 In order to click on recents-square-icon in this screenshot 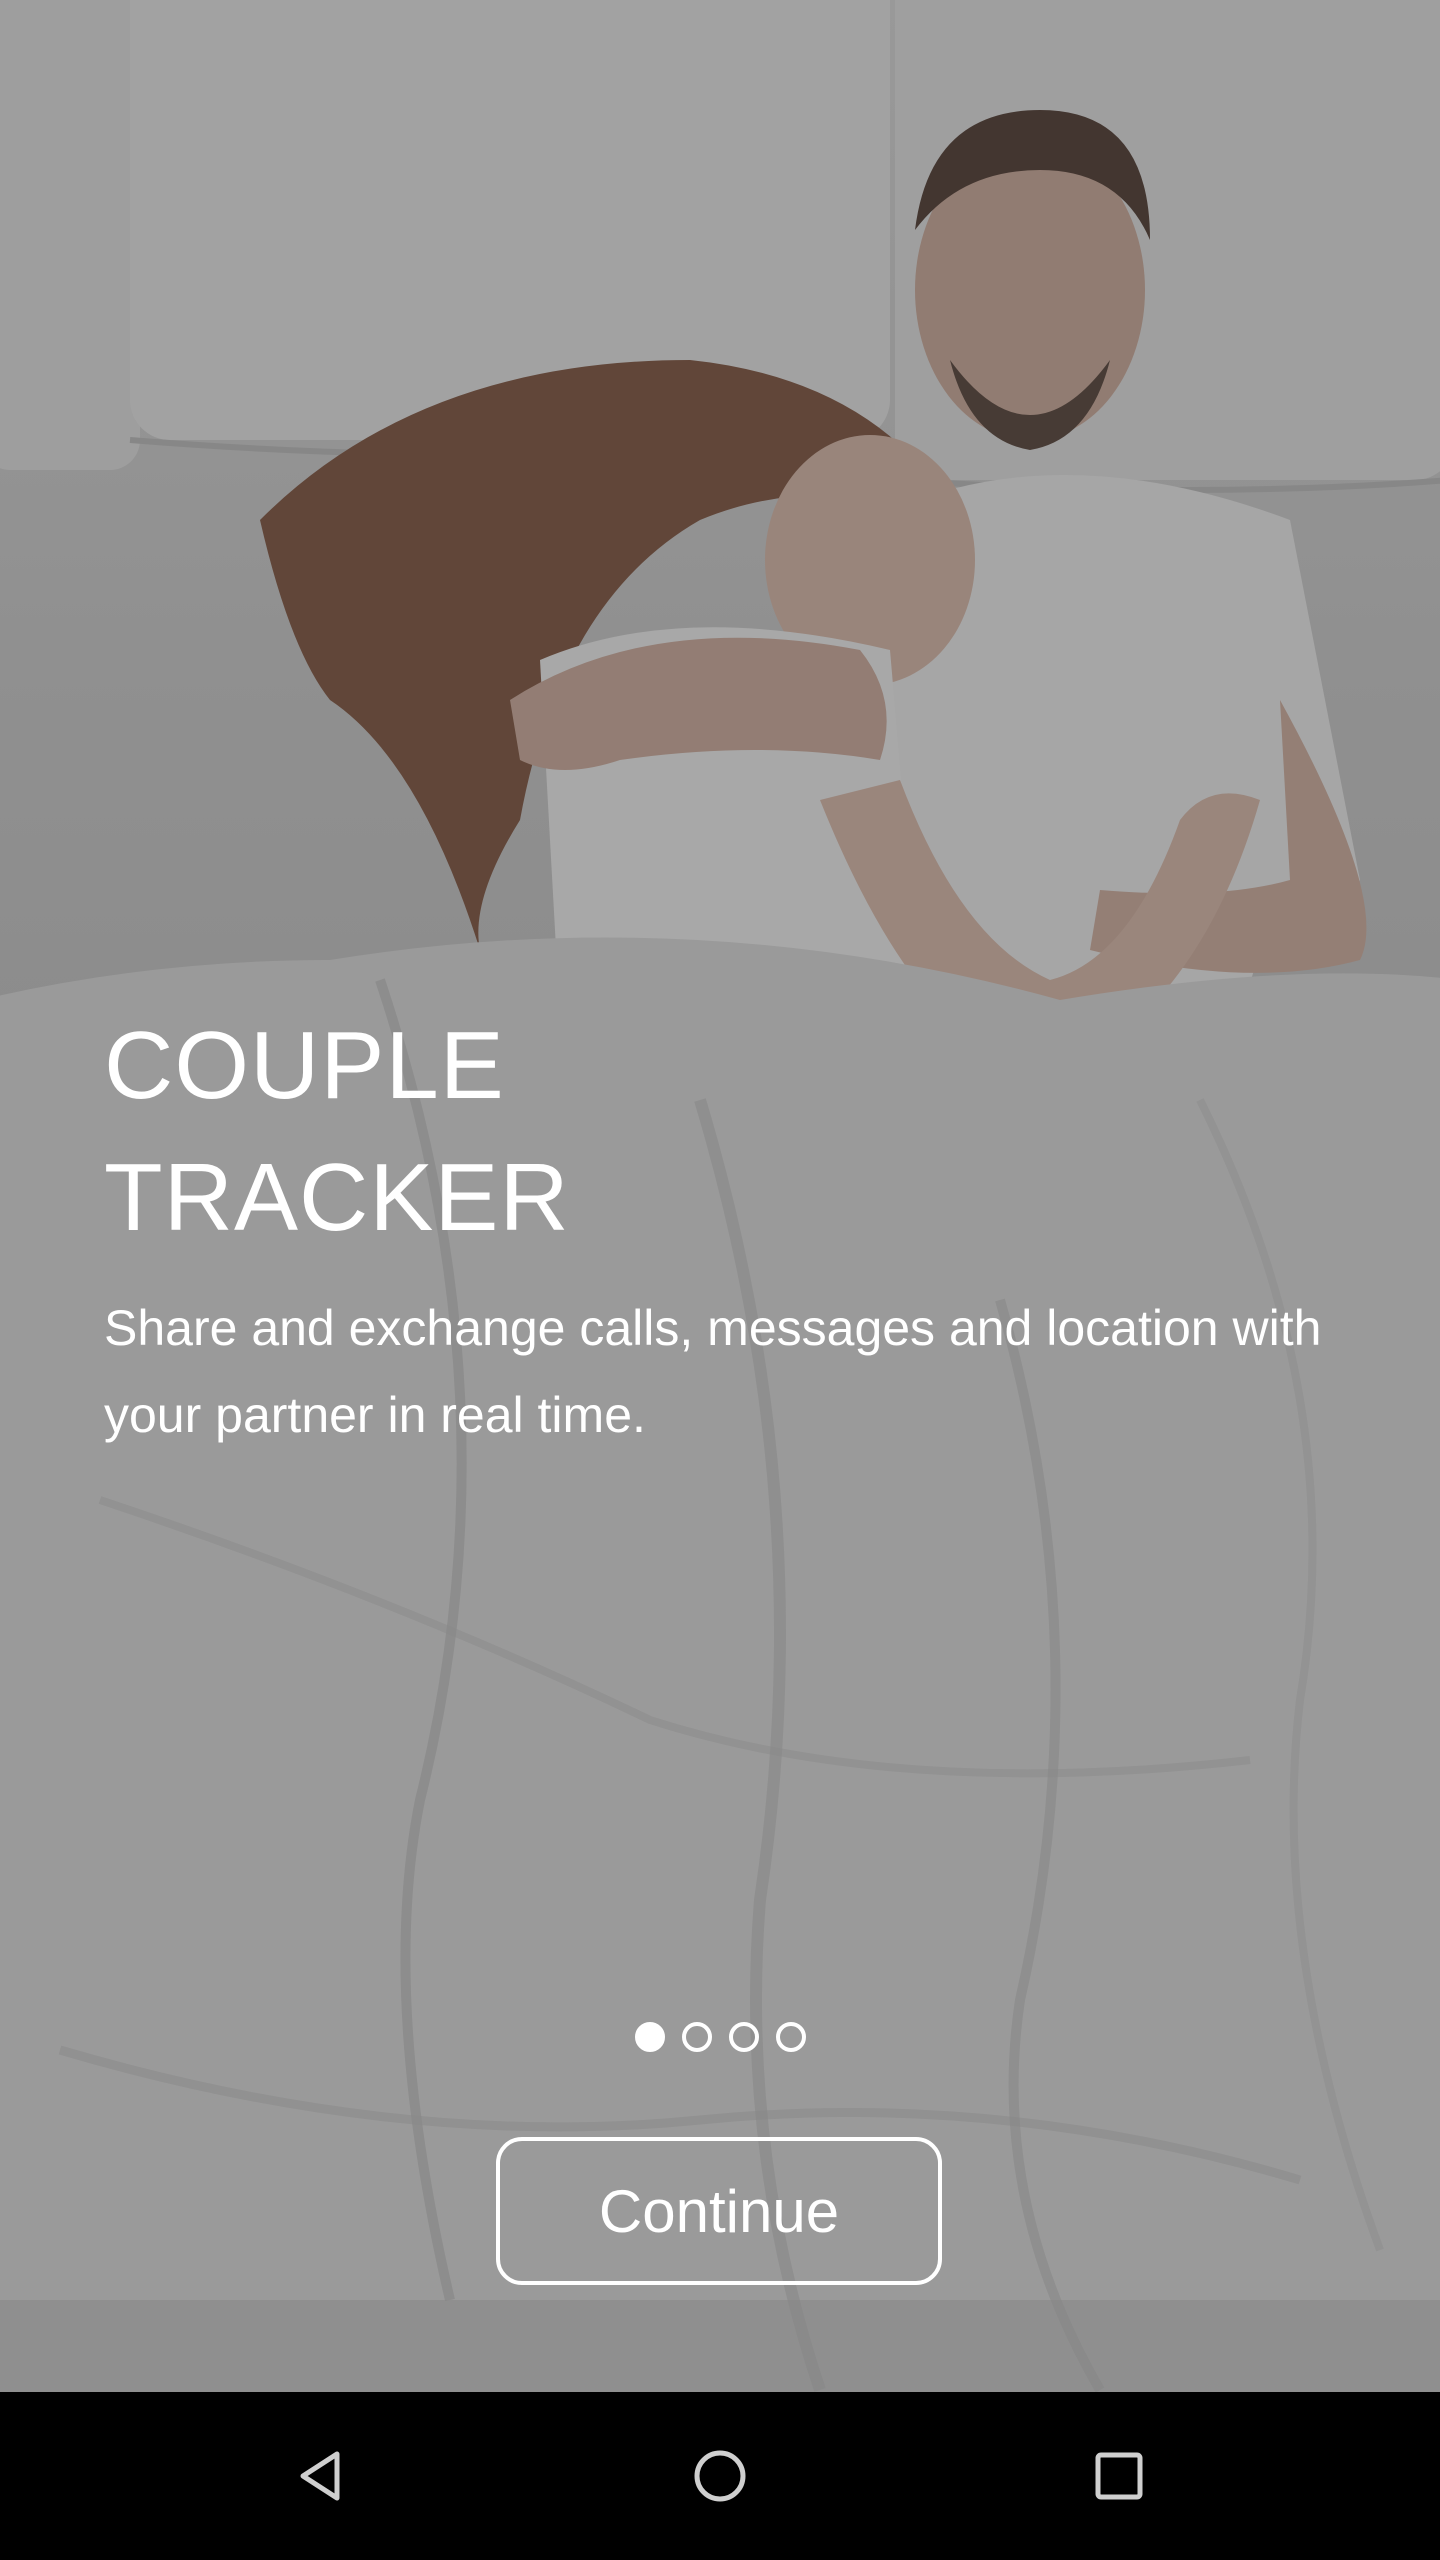, I will do `click(1119, 2476)`.